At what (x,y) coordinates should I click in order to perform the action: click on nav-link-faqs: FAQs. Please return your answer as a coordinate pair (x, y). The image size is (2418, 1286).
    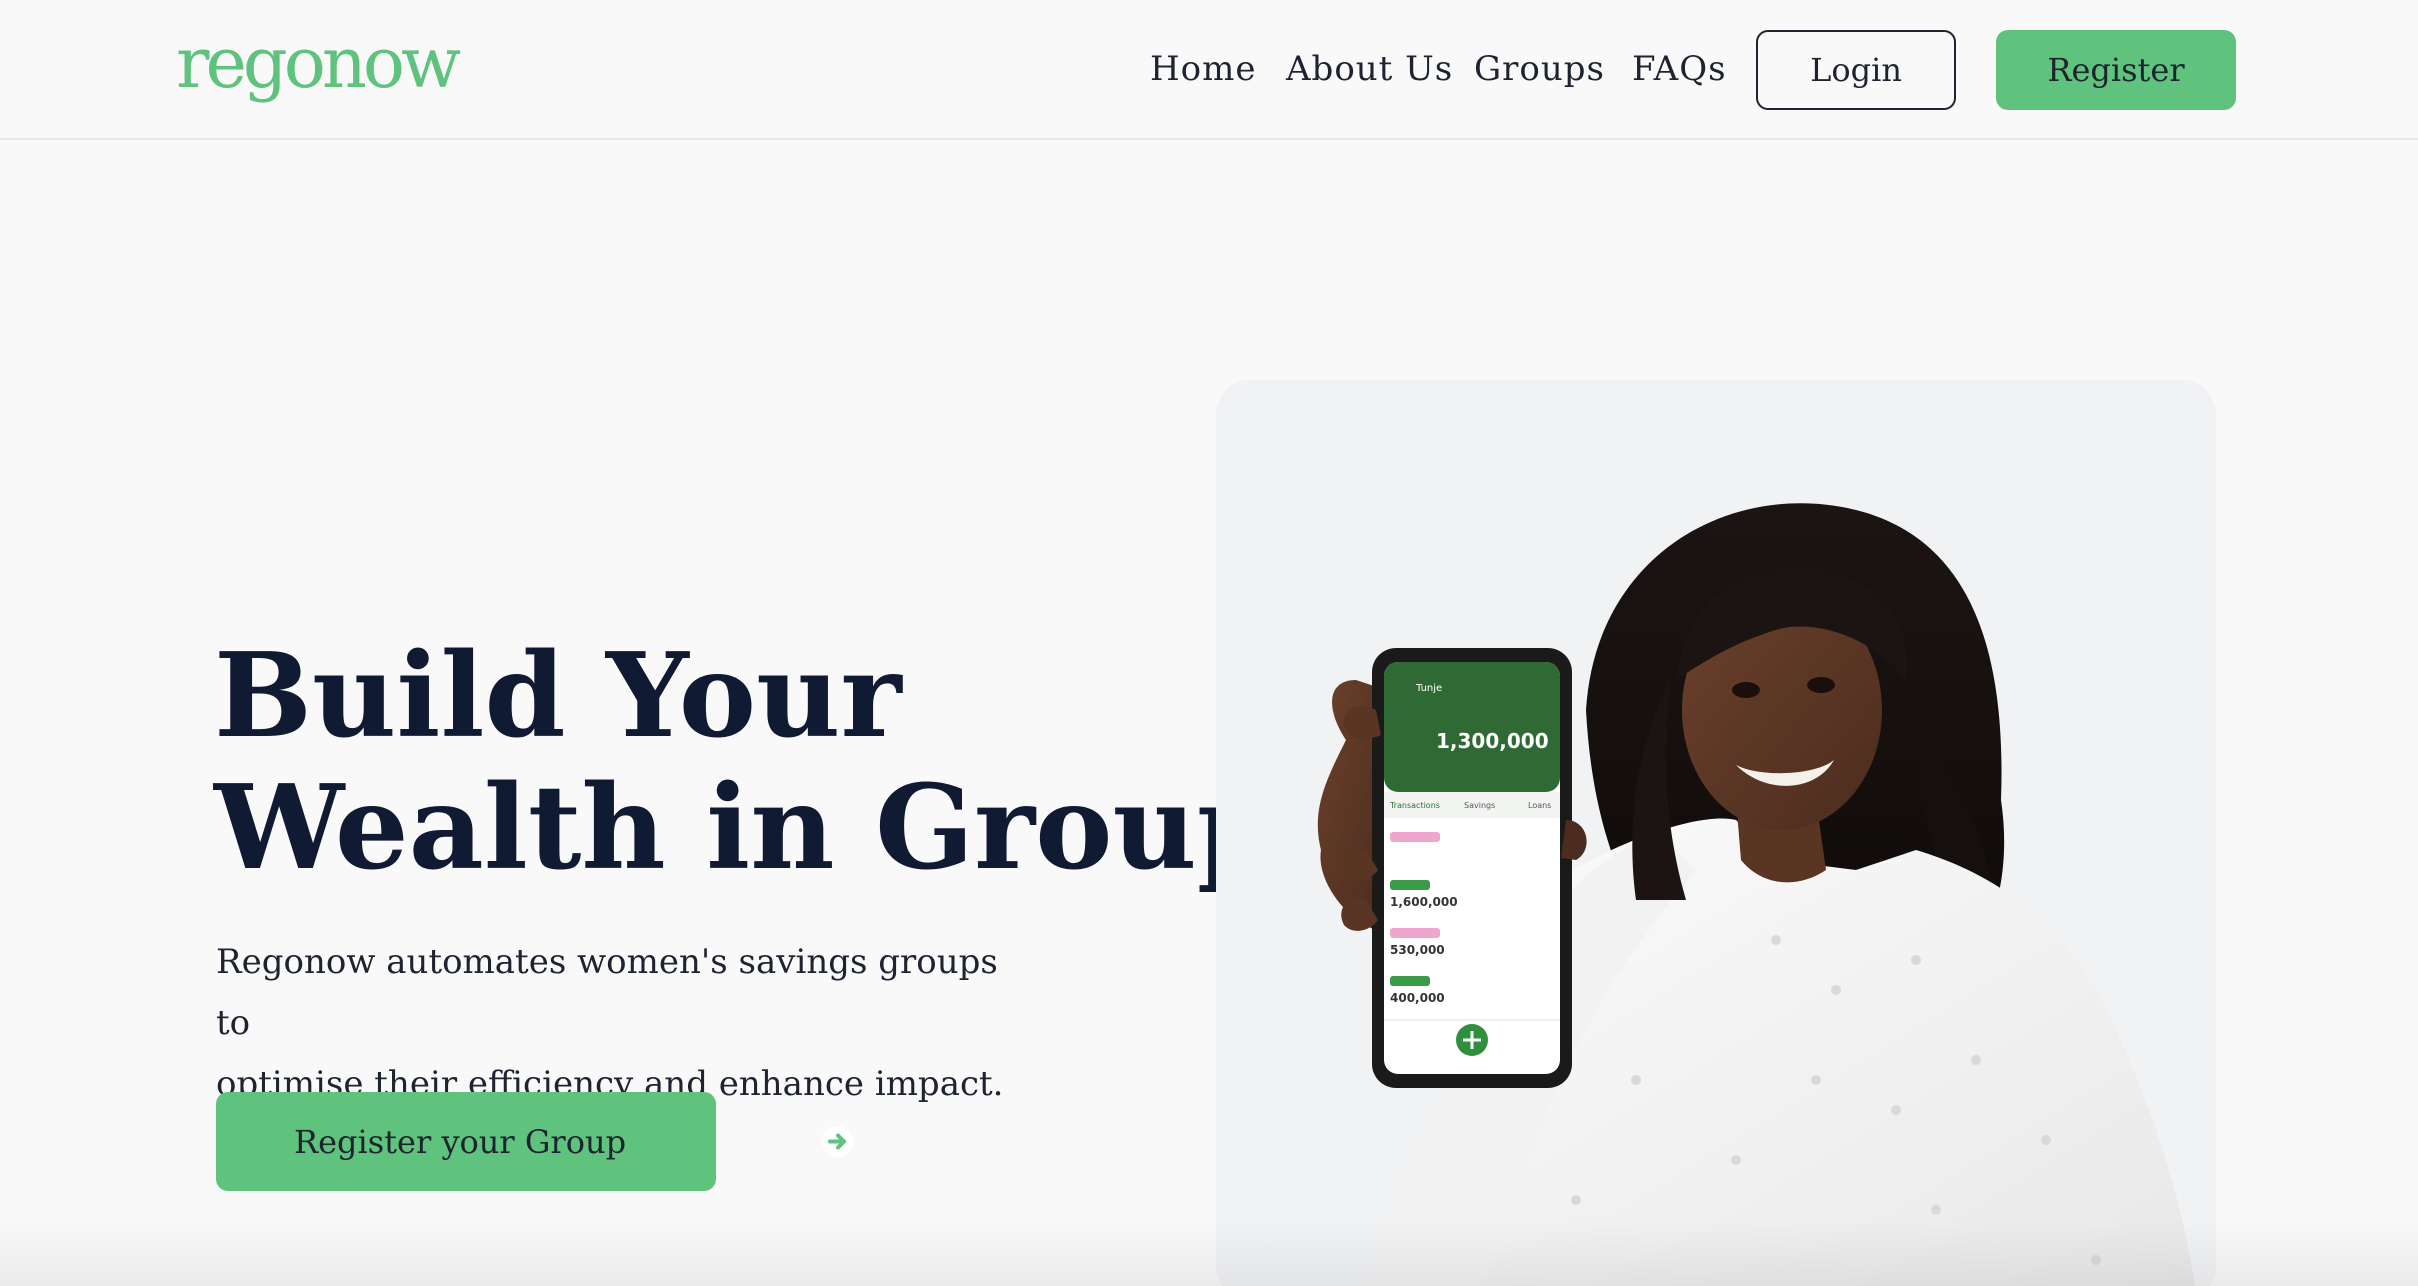
    Looking at the image, I should click on (1679, 69).